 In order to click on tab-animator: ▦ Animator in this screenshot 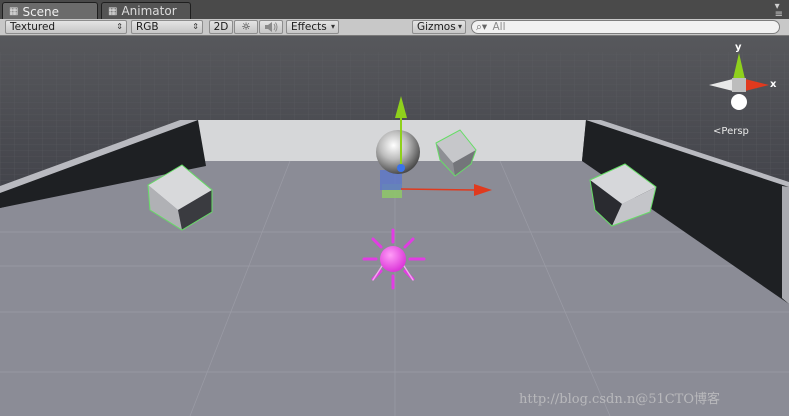, I will do `click(146, 10)`.